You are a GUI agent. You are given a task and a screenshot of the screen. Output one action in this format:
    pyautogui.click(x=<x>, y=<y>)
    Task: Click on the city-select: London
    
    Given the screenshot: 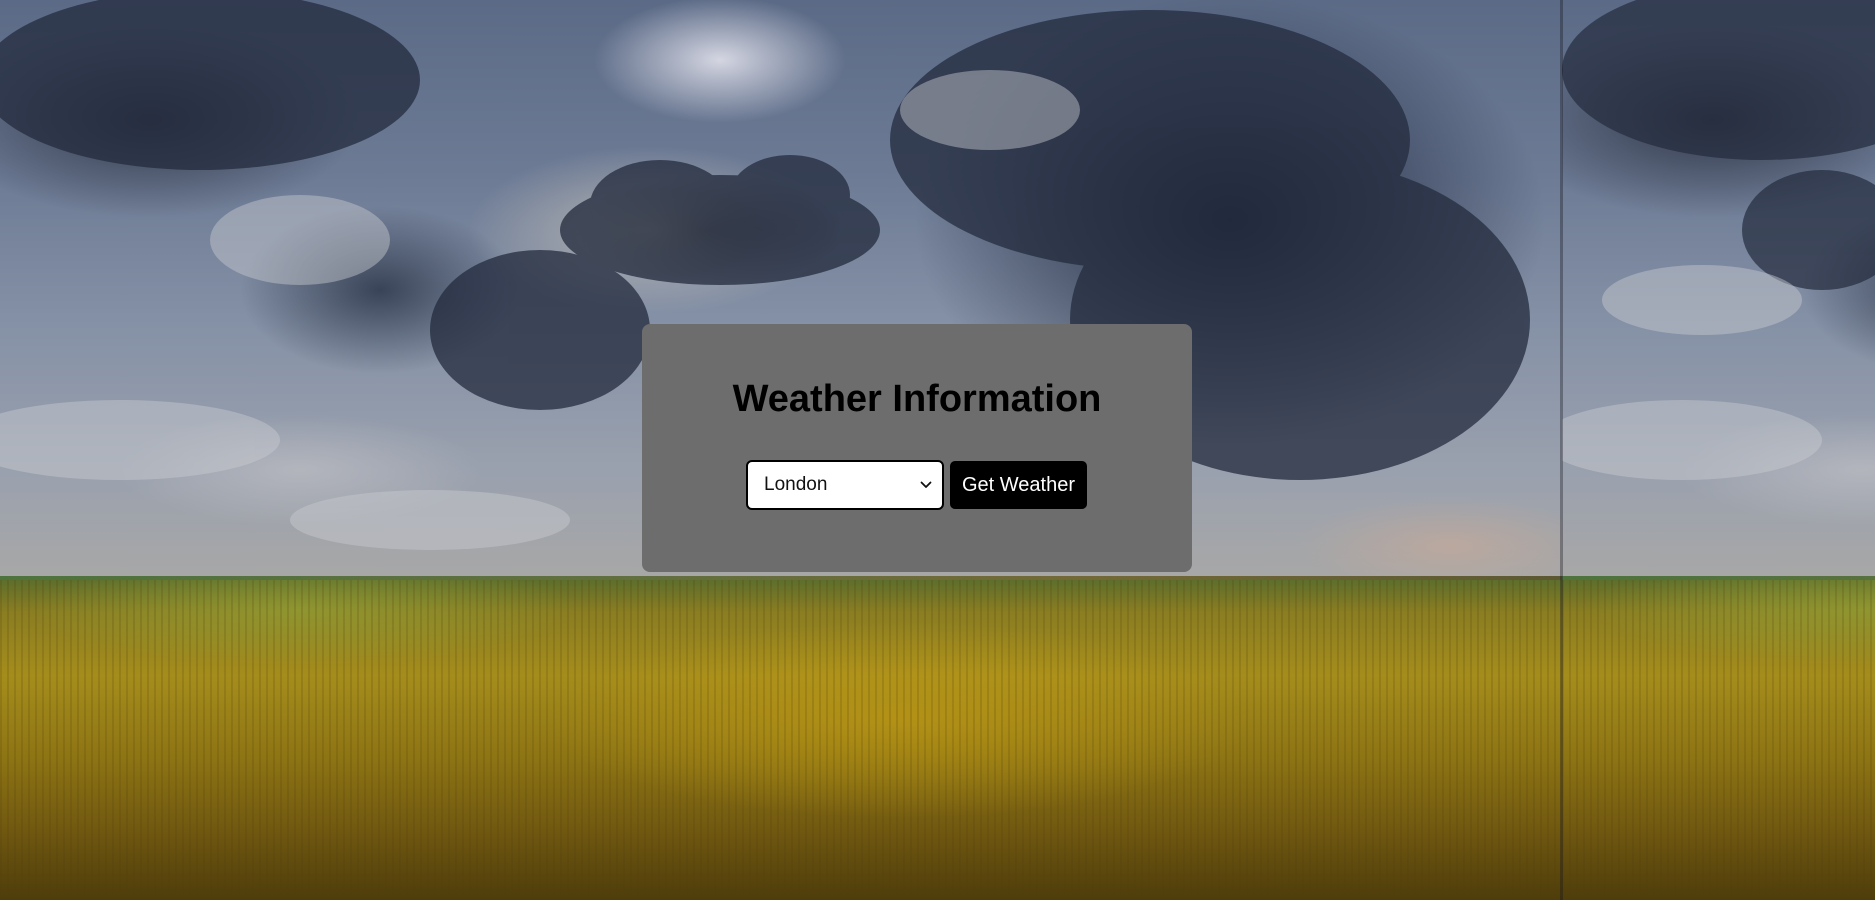 What is the action you would take?
    pyautogui.click(x=845, y=485)
    